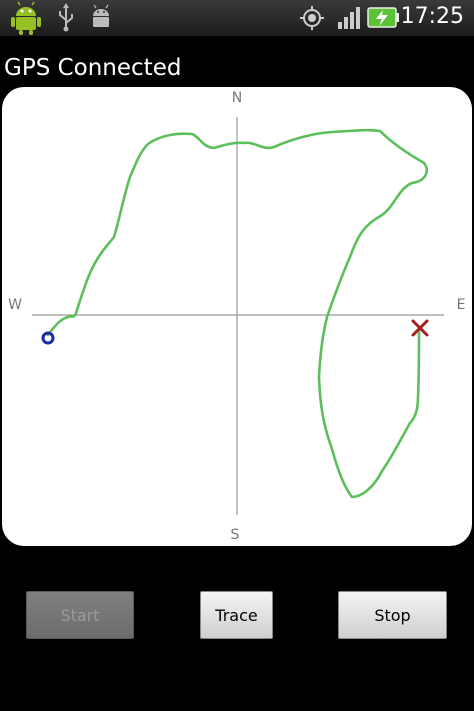 This screenshot has height=711, width=474. What do you see at coordinates (392, 615) in the screenshot?
I see `stop-button: Stop` at bounding box center [392, 615].